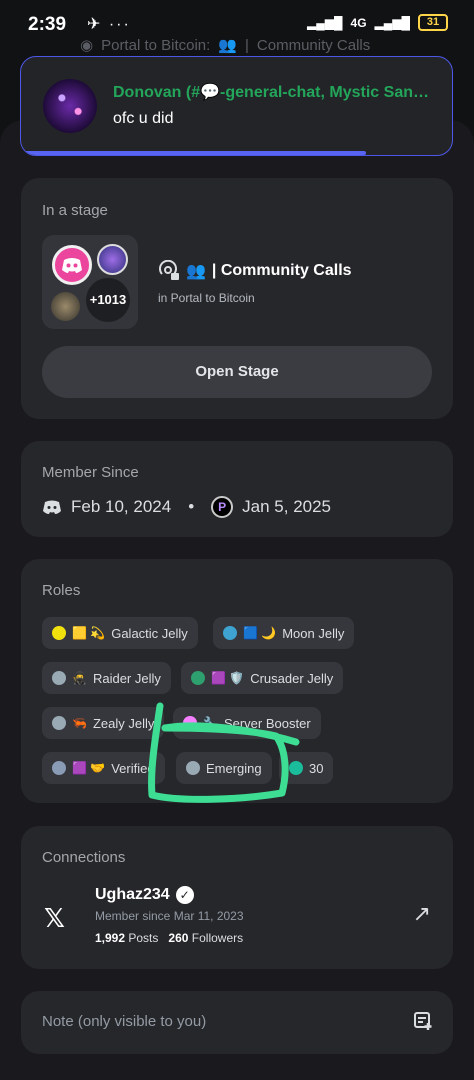 This screenshot has height=1080, width=474. Describe the element at coordinates (228, 678) in the screenshot. I see `role-emoji: 🟪 🛡️` at that location.